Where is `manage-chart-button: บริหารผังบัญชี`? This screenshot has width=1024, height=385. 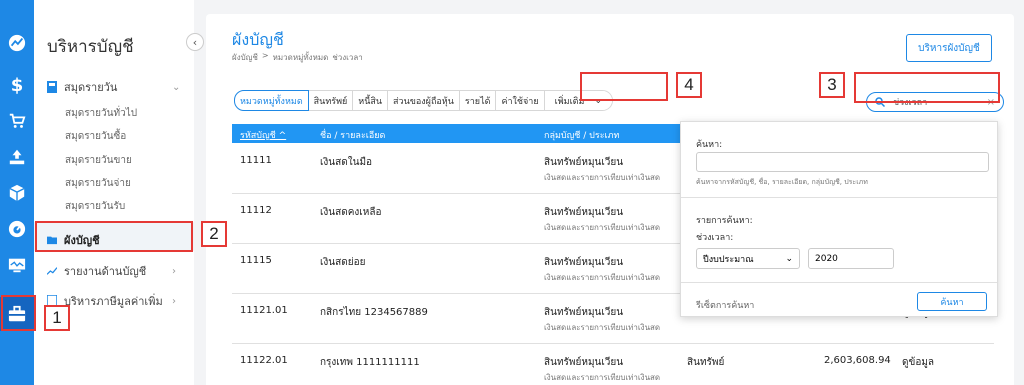 manage-chart-button: บริหารผังบัญชี is located at coordinates (949, 48).